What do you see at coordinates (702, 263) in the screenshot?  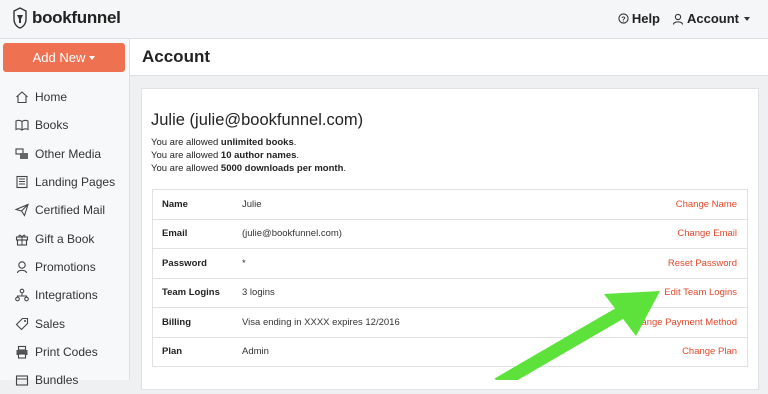 I see `reset-password-link: Reset Password` at bounding box center [702, 263].